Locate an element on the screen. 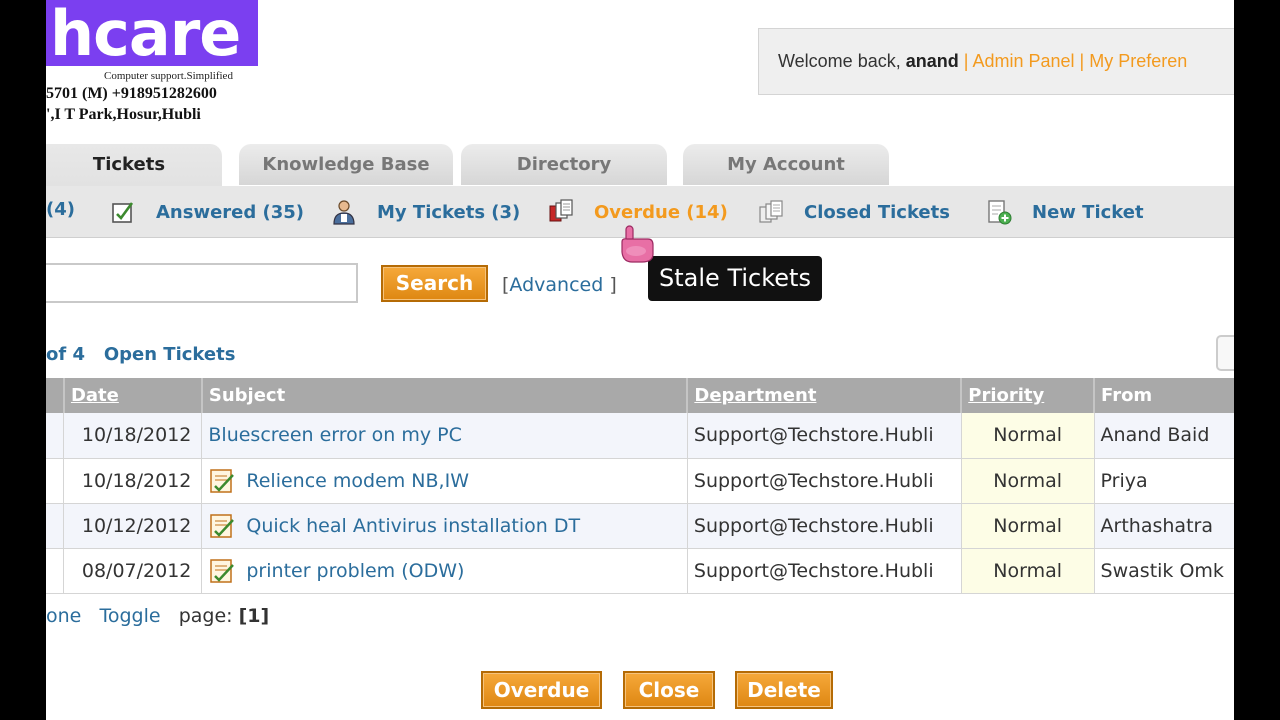 The image size is (1280, 720). tooltip: Stale Tickets is located at coordinates (735, 278).